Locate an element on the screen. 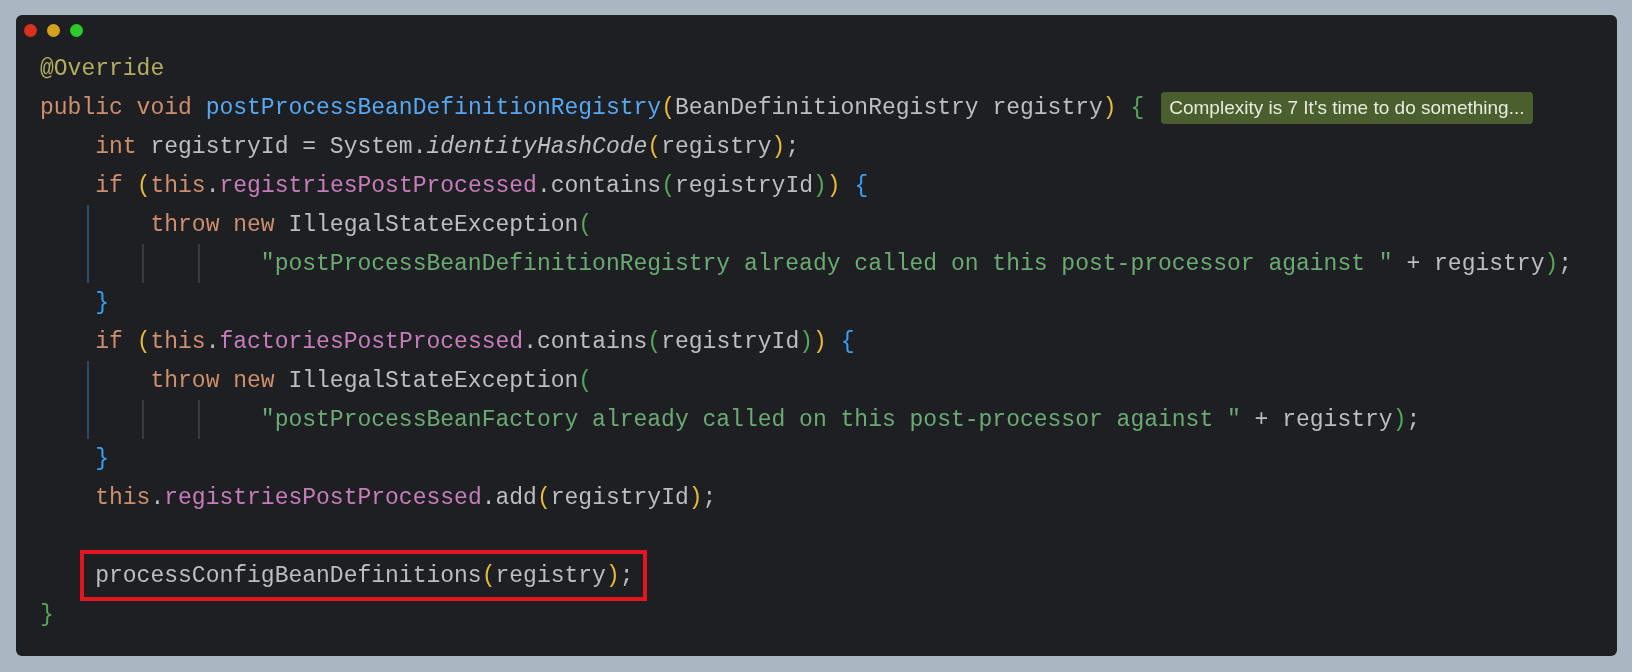  code-line: "postProcessBeanFactory already called on this post-processor against " + registry); is located at coordinates (840, 420).